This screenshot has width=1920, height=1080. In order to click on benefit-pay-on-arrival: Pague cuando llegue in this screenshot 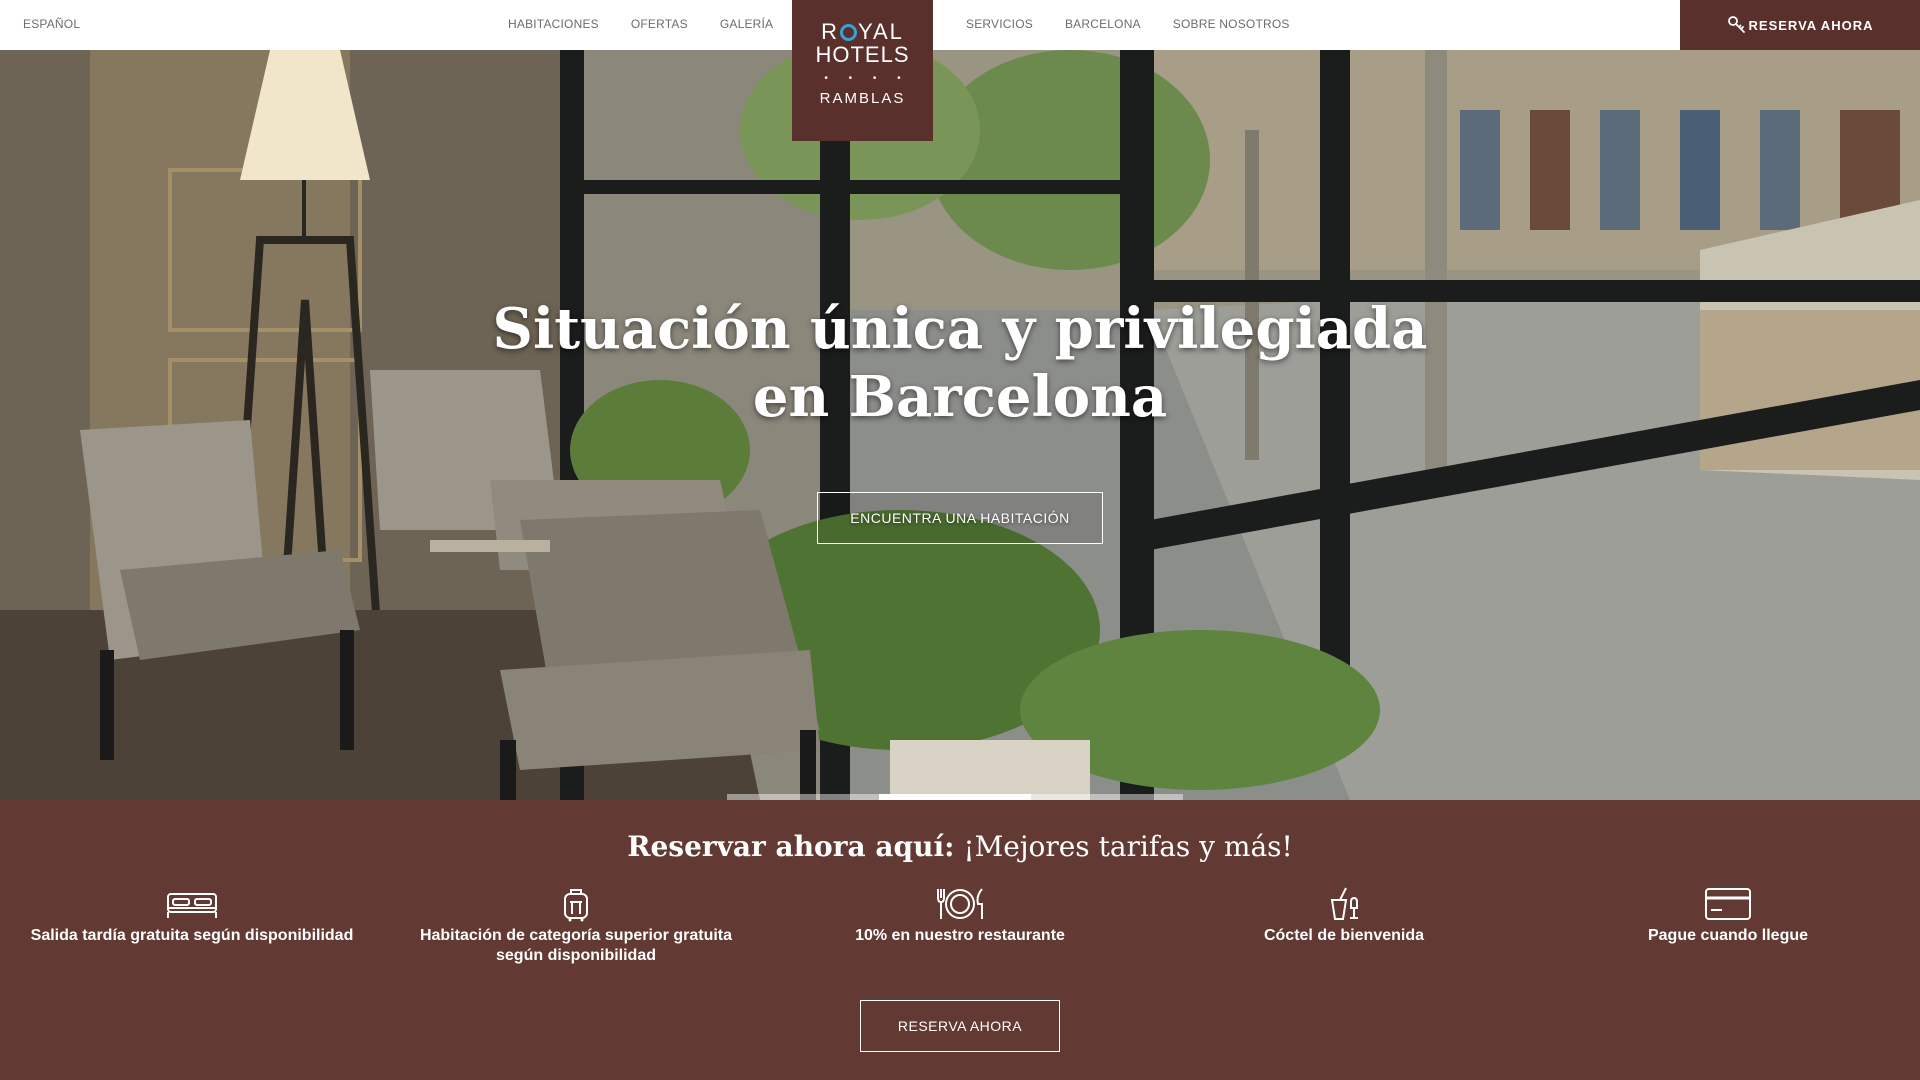, I will do `click(1728, 916)`.